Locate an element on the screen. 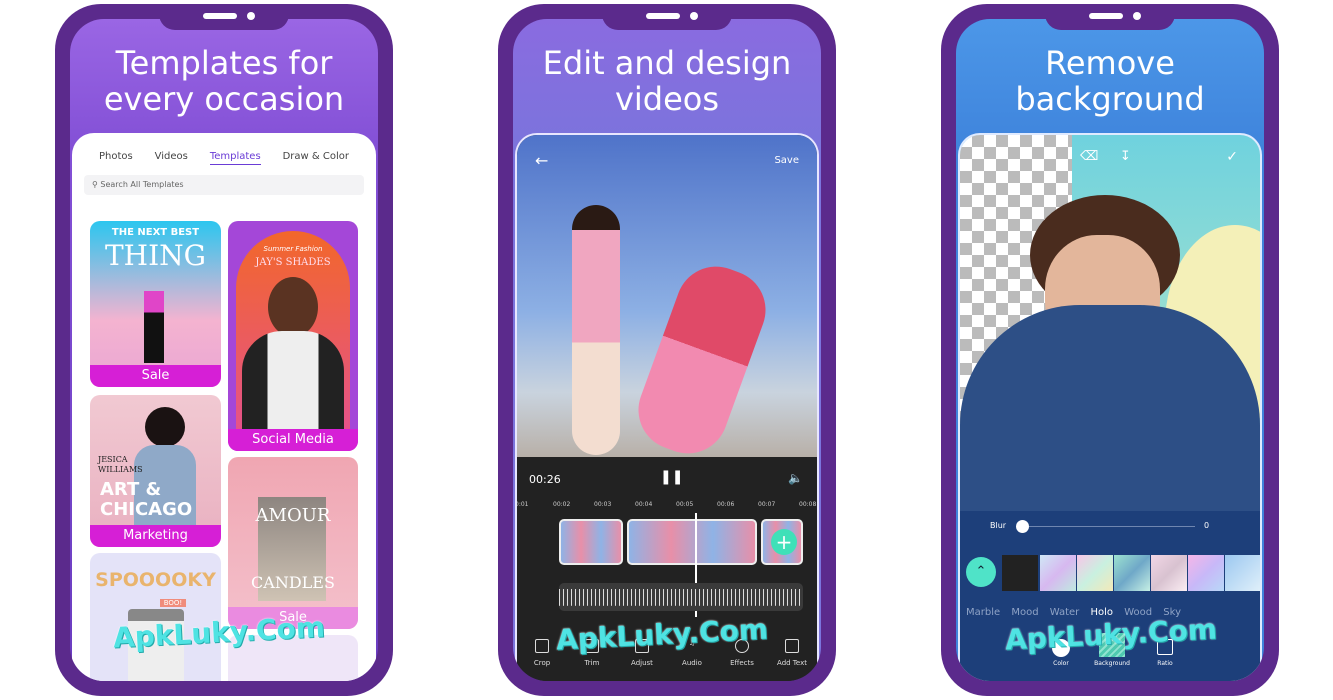  audio-waveform is located at coordinates (681, 597).